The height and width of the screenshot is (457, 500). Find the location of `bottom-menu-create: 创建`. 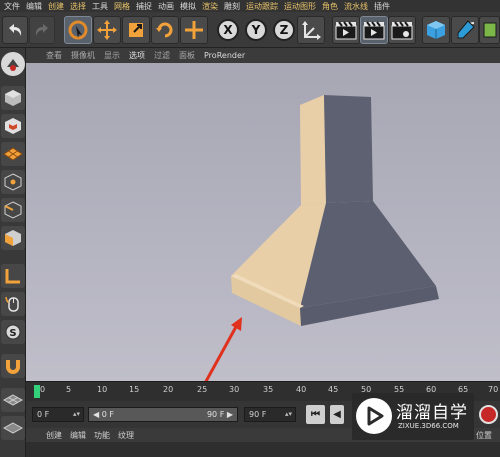

bottom-menu-create: 创建 is located at coordinates (54, 435).